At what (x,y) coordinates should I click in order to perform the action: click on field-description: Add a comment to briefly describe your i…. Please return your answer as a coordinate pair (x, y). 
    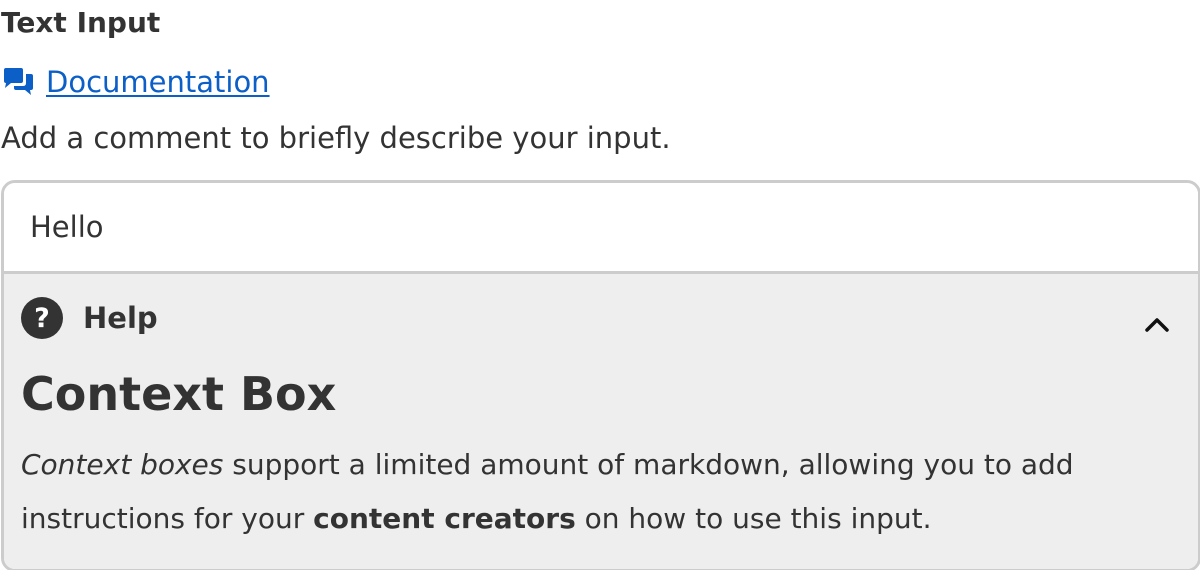
    Looking at the image, I should click on (336, 138).